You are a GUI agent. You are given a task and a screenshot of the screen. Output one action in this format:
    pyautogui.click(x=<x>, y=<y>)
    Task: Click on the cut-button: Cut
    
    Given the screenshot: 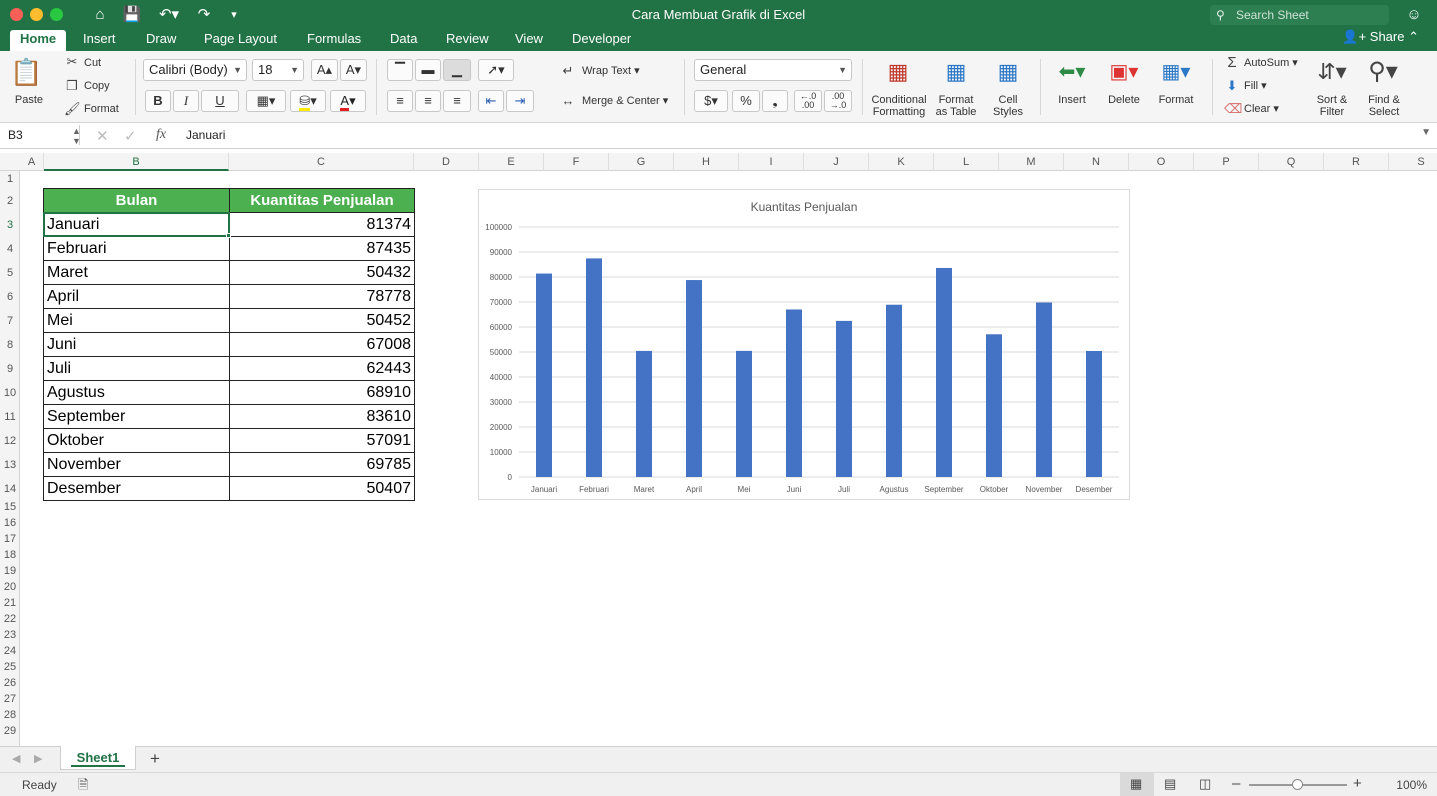 What is the action you would take?
    pyautogui.click(x=92, y=63)
    